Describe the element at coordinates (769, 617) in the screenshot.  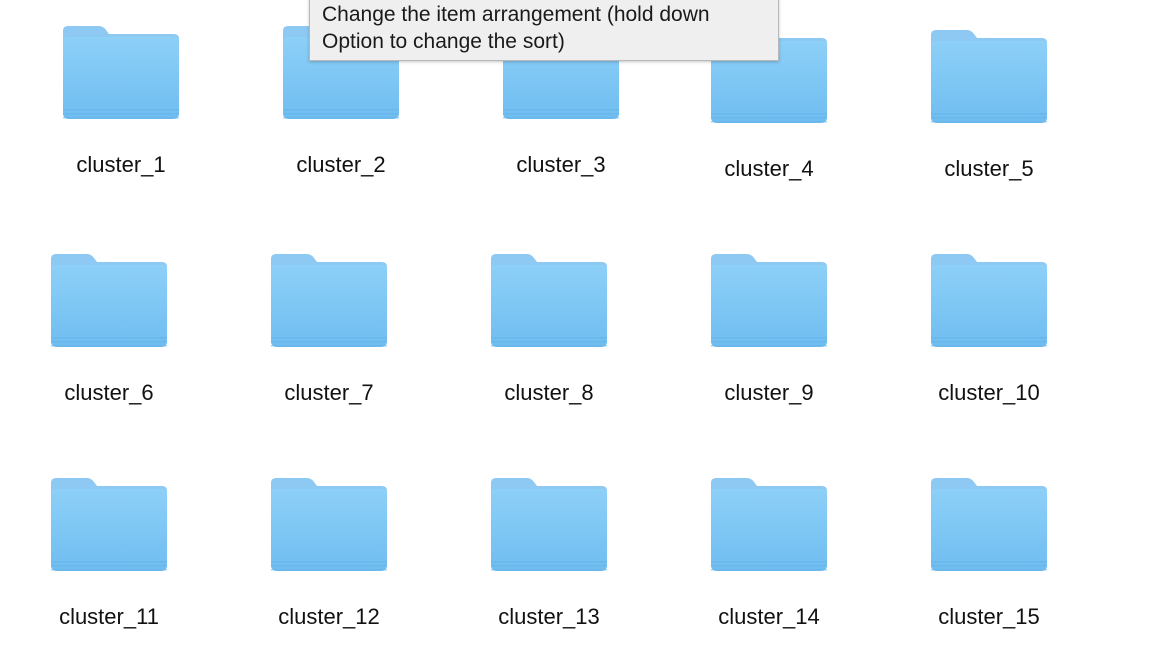
I see `folder-label: cluster_14` at that location.